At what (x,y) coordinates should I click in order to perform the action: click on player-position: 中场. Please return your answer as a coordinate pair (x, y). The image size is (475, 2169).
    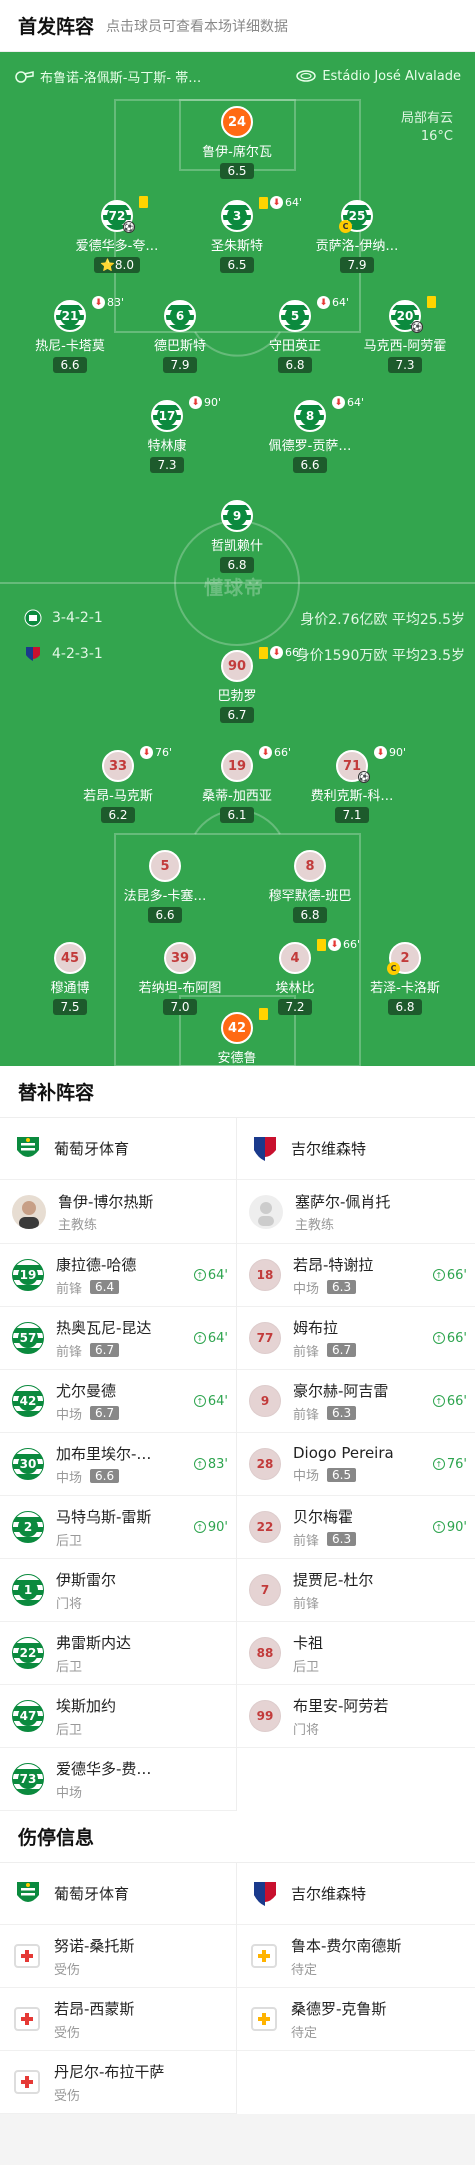
    Looking at the image, I should click on (69, 1793).